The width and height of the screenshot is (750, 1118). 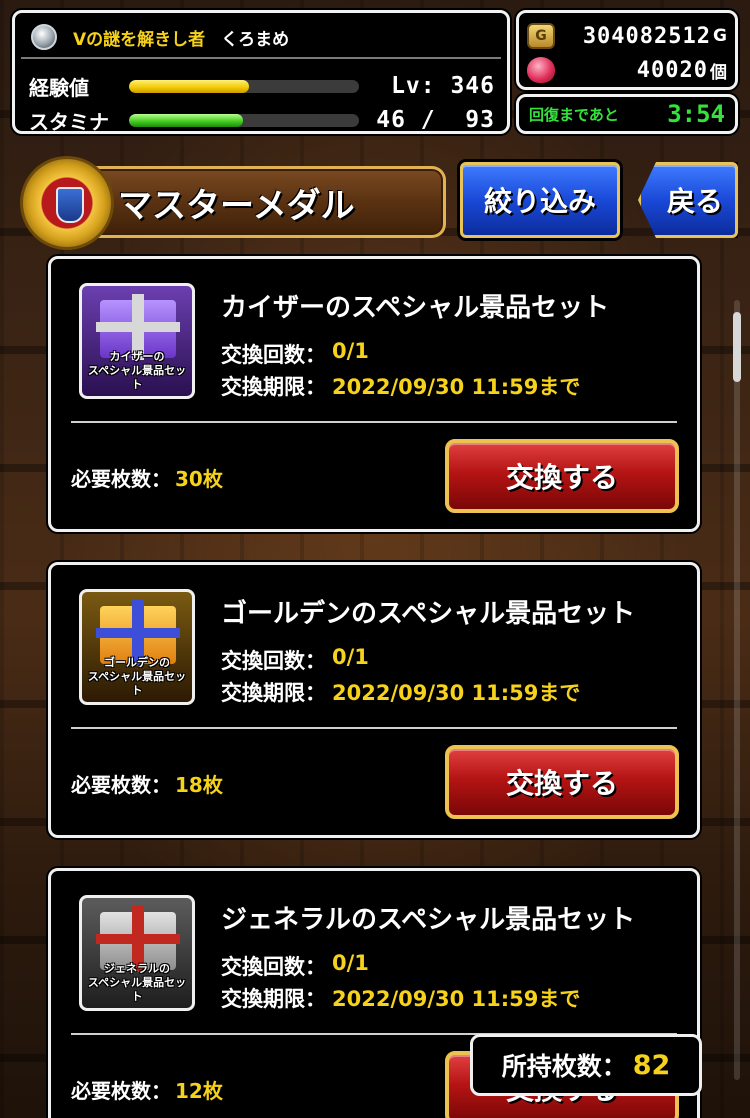 I want to click on required-medals: 必要枚数： 12枚, so click(x=147, y=1091).